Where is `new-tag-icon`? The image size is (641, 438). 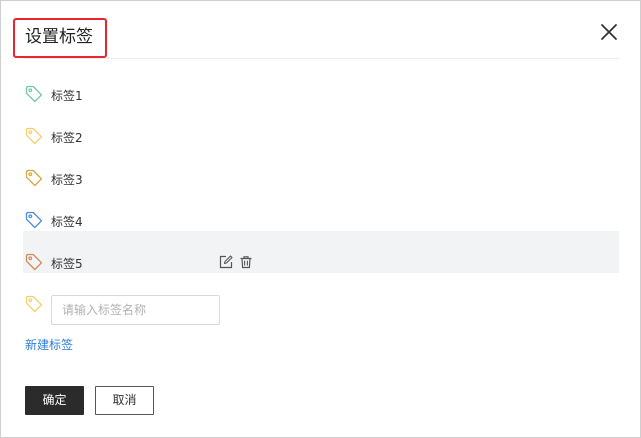
new-tag-icon is located at coordinates (34, 304).